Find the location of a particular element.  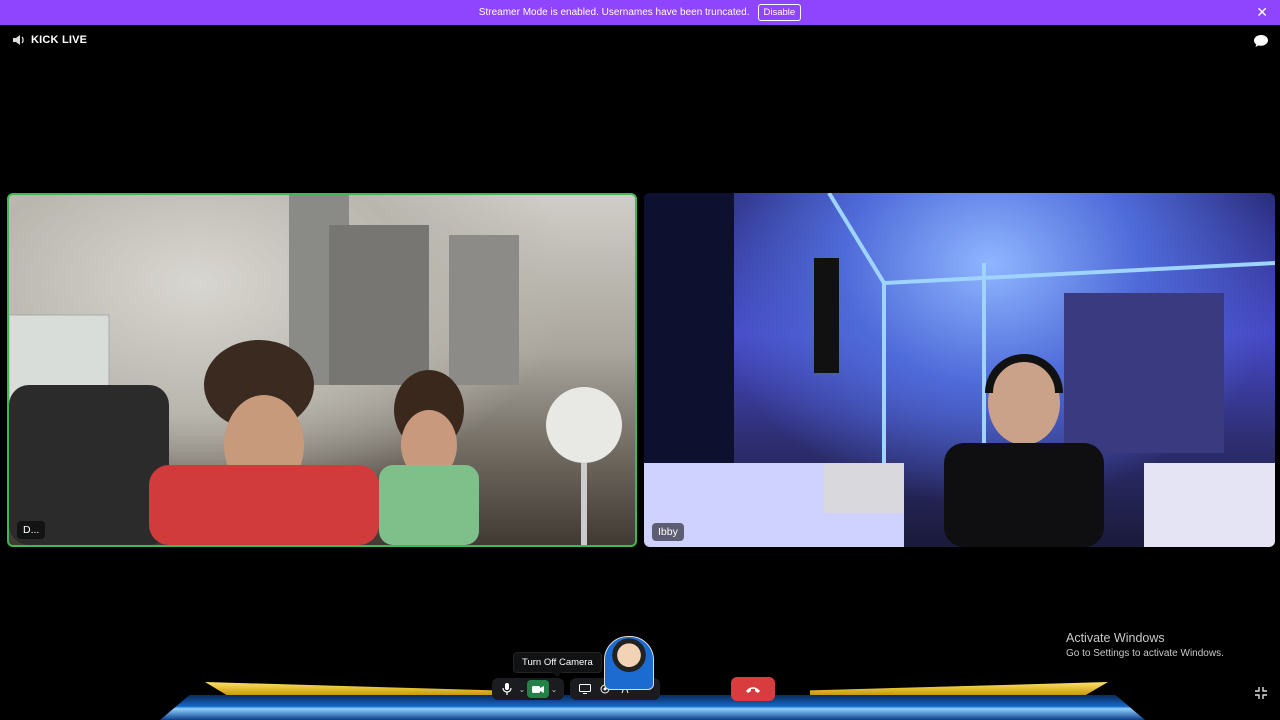

camera-icon is located at coordinates (538, 689).